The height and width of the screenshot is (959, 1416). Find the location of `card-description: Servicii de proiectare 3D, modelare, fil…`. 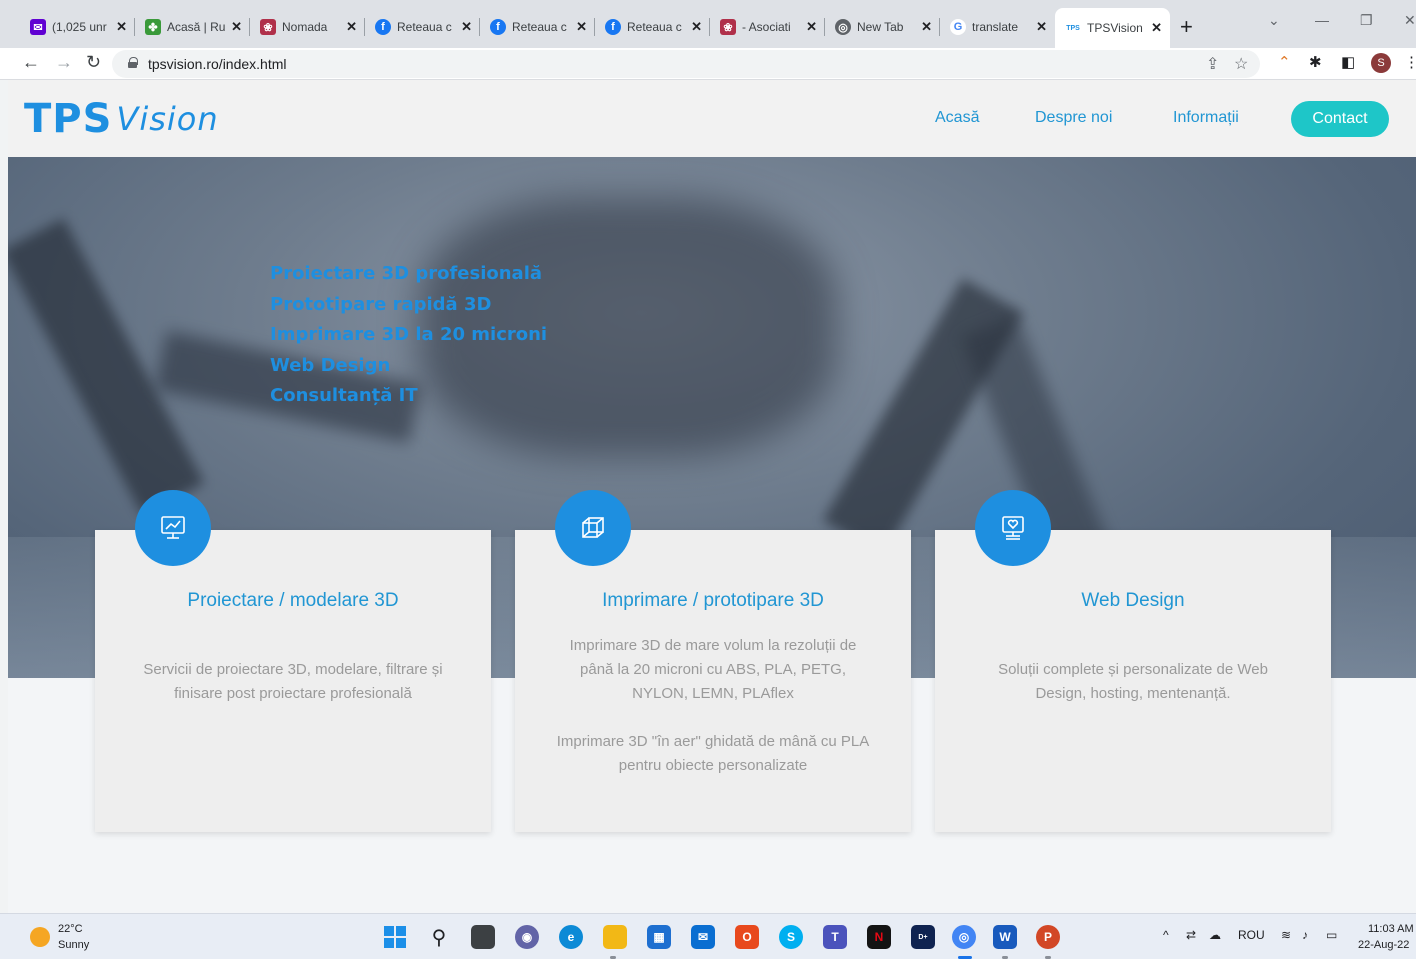

card-description: Servicii de proiectare 3D, modelare, fil… is located at coordinates (293, 681).